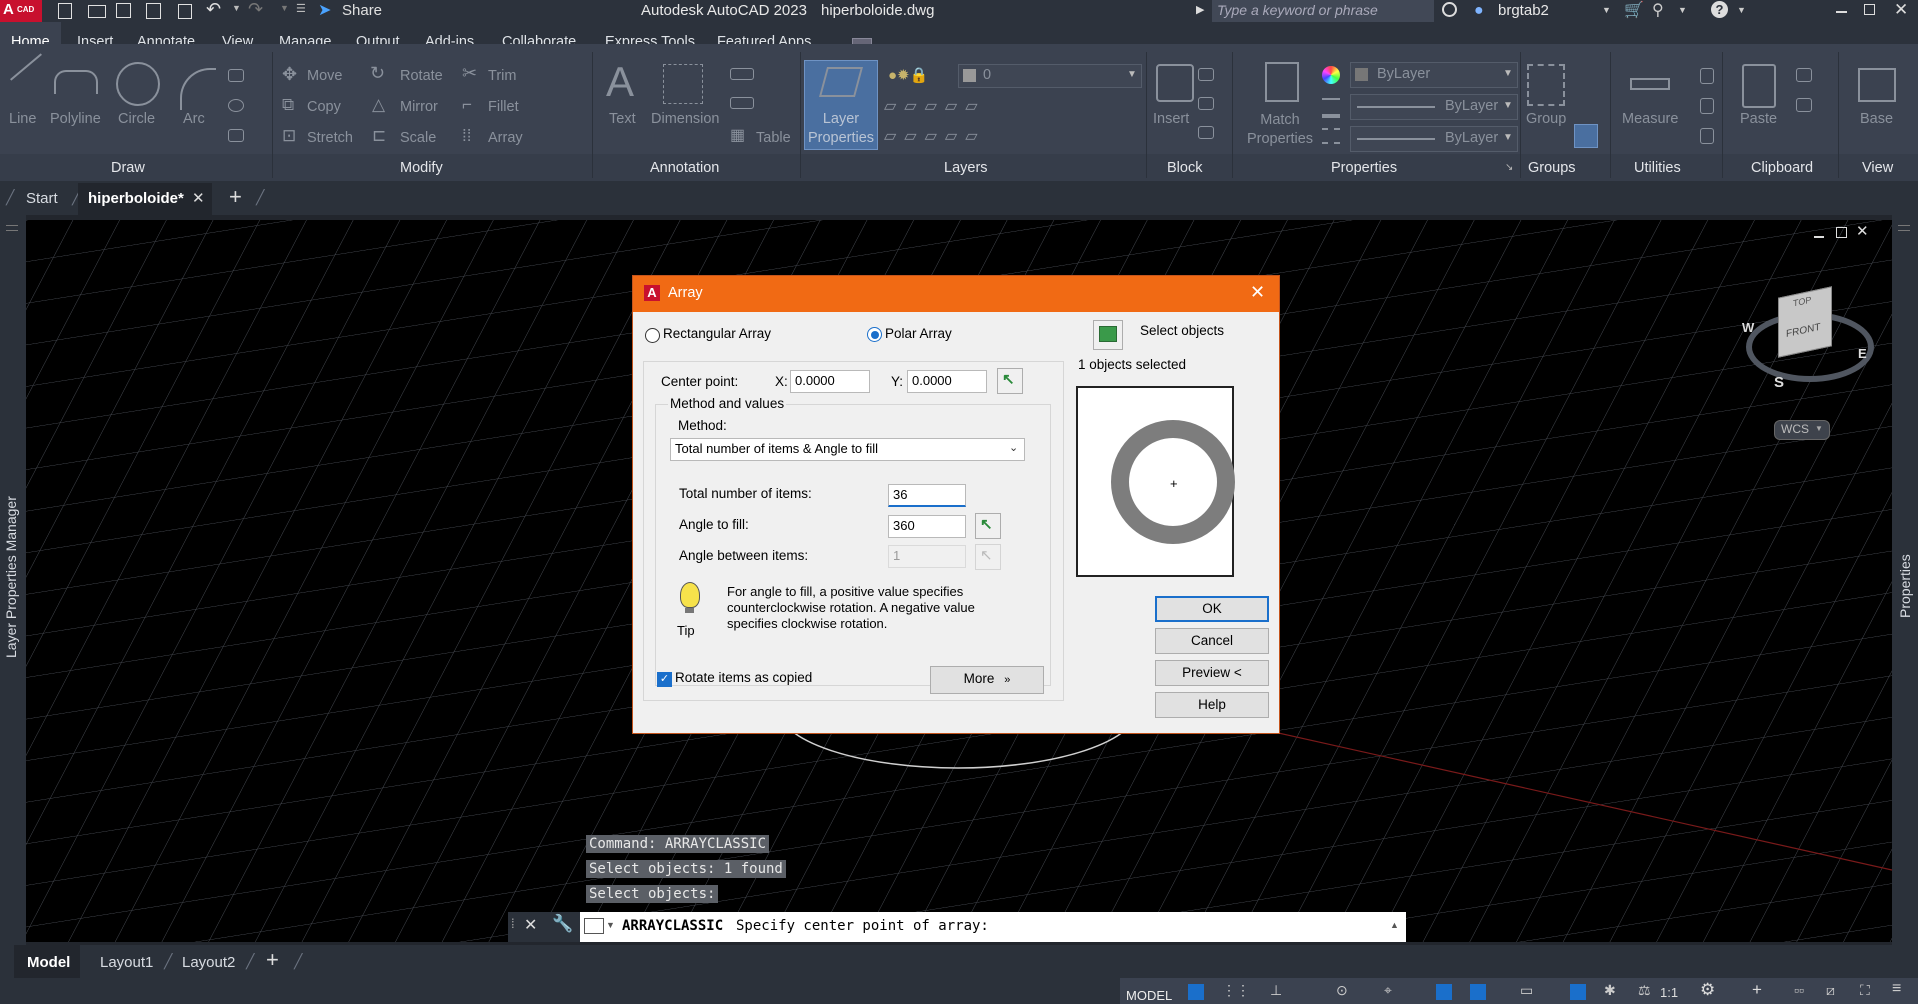 This screenshot has height=1004, width=1918. I want to click on restore-window-icon, so click(1869, 9).